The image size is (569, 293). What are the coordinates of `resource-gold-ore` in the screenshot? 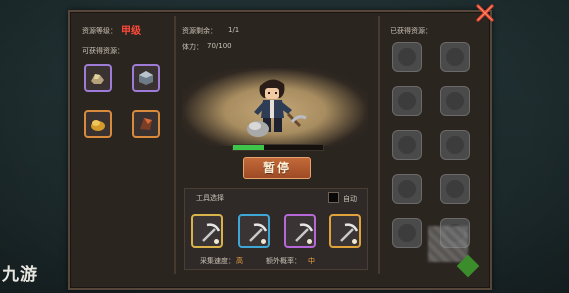 It's located at (98, 78).